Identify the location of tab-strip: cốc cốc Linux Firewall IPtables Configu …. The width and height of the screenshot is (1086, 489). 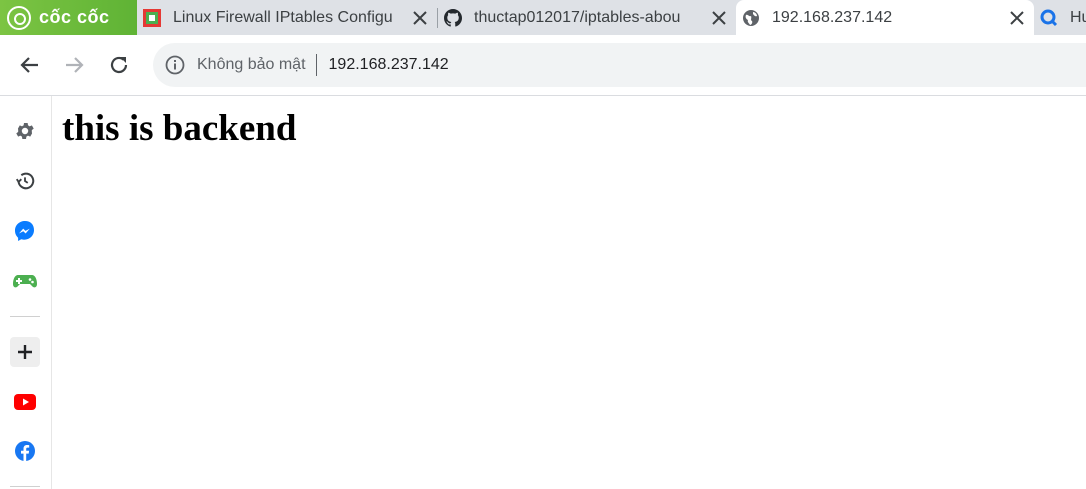
(543, 17).